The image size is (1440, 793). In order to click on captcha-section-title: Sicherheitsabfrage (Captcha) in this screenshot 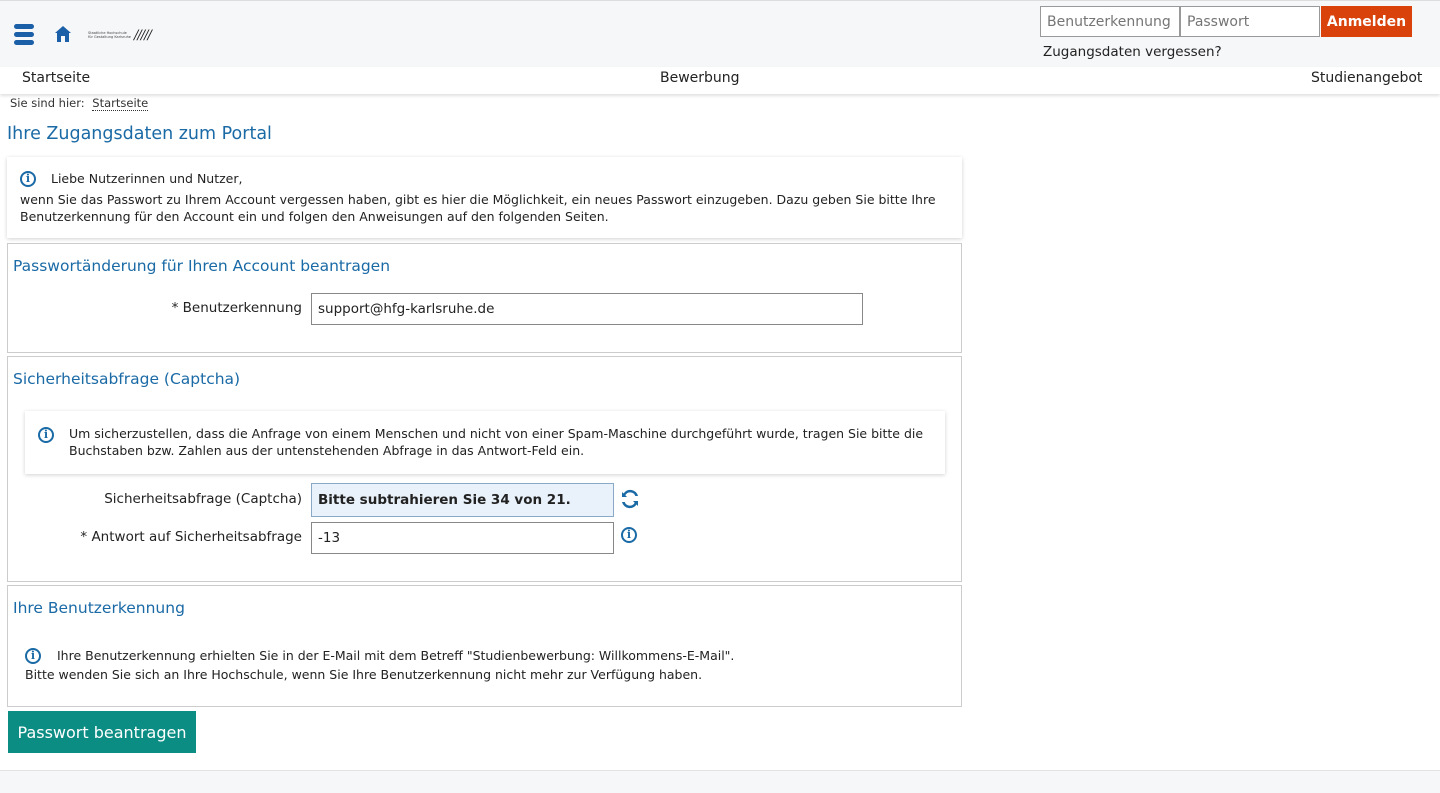, I will do `click(127, 379)`.